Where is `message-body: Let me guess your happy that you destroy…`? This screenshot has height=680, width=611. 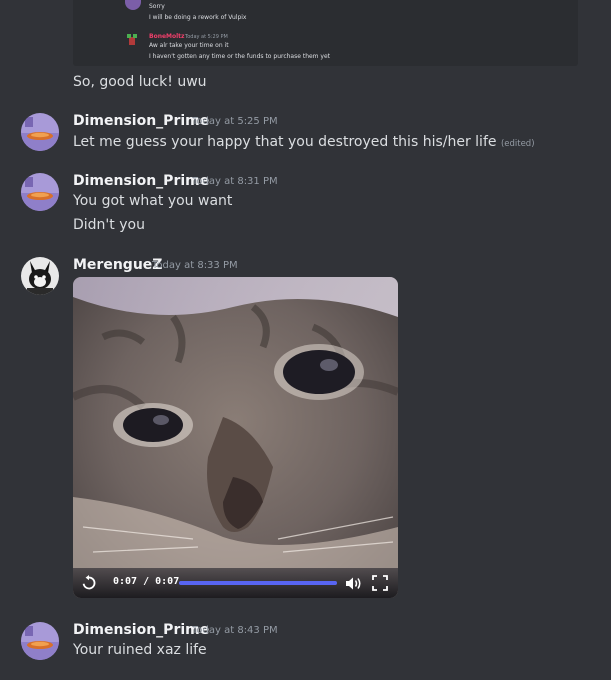
message-body: Let me guess your happy that you destroy… is located at coordinates (285, 142).